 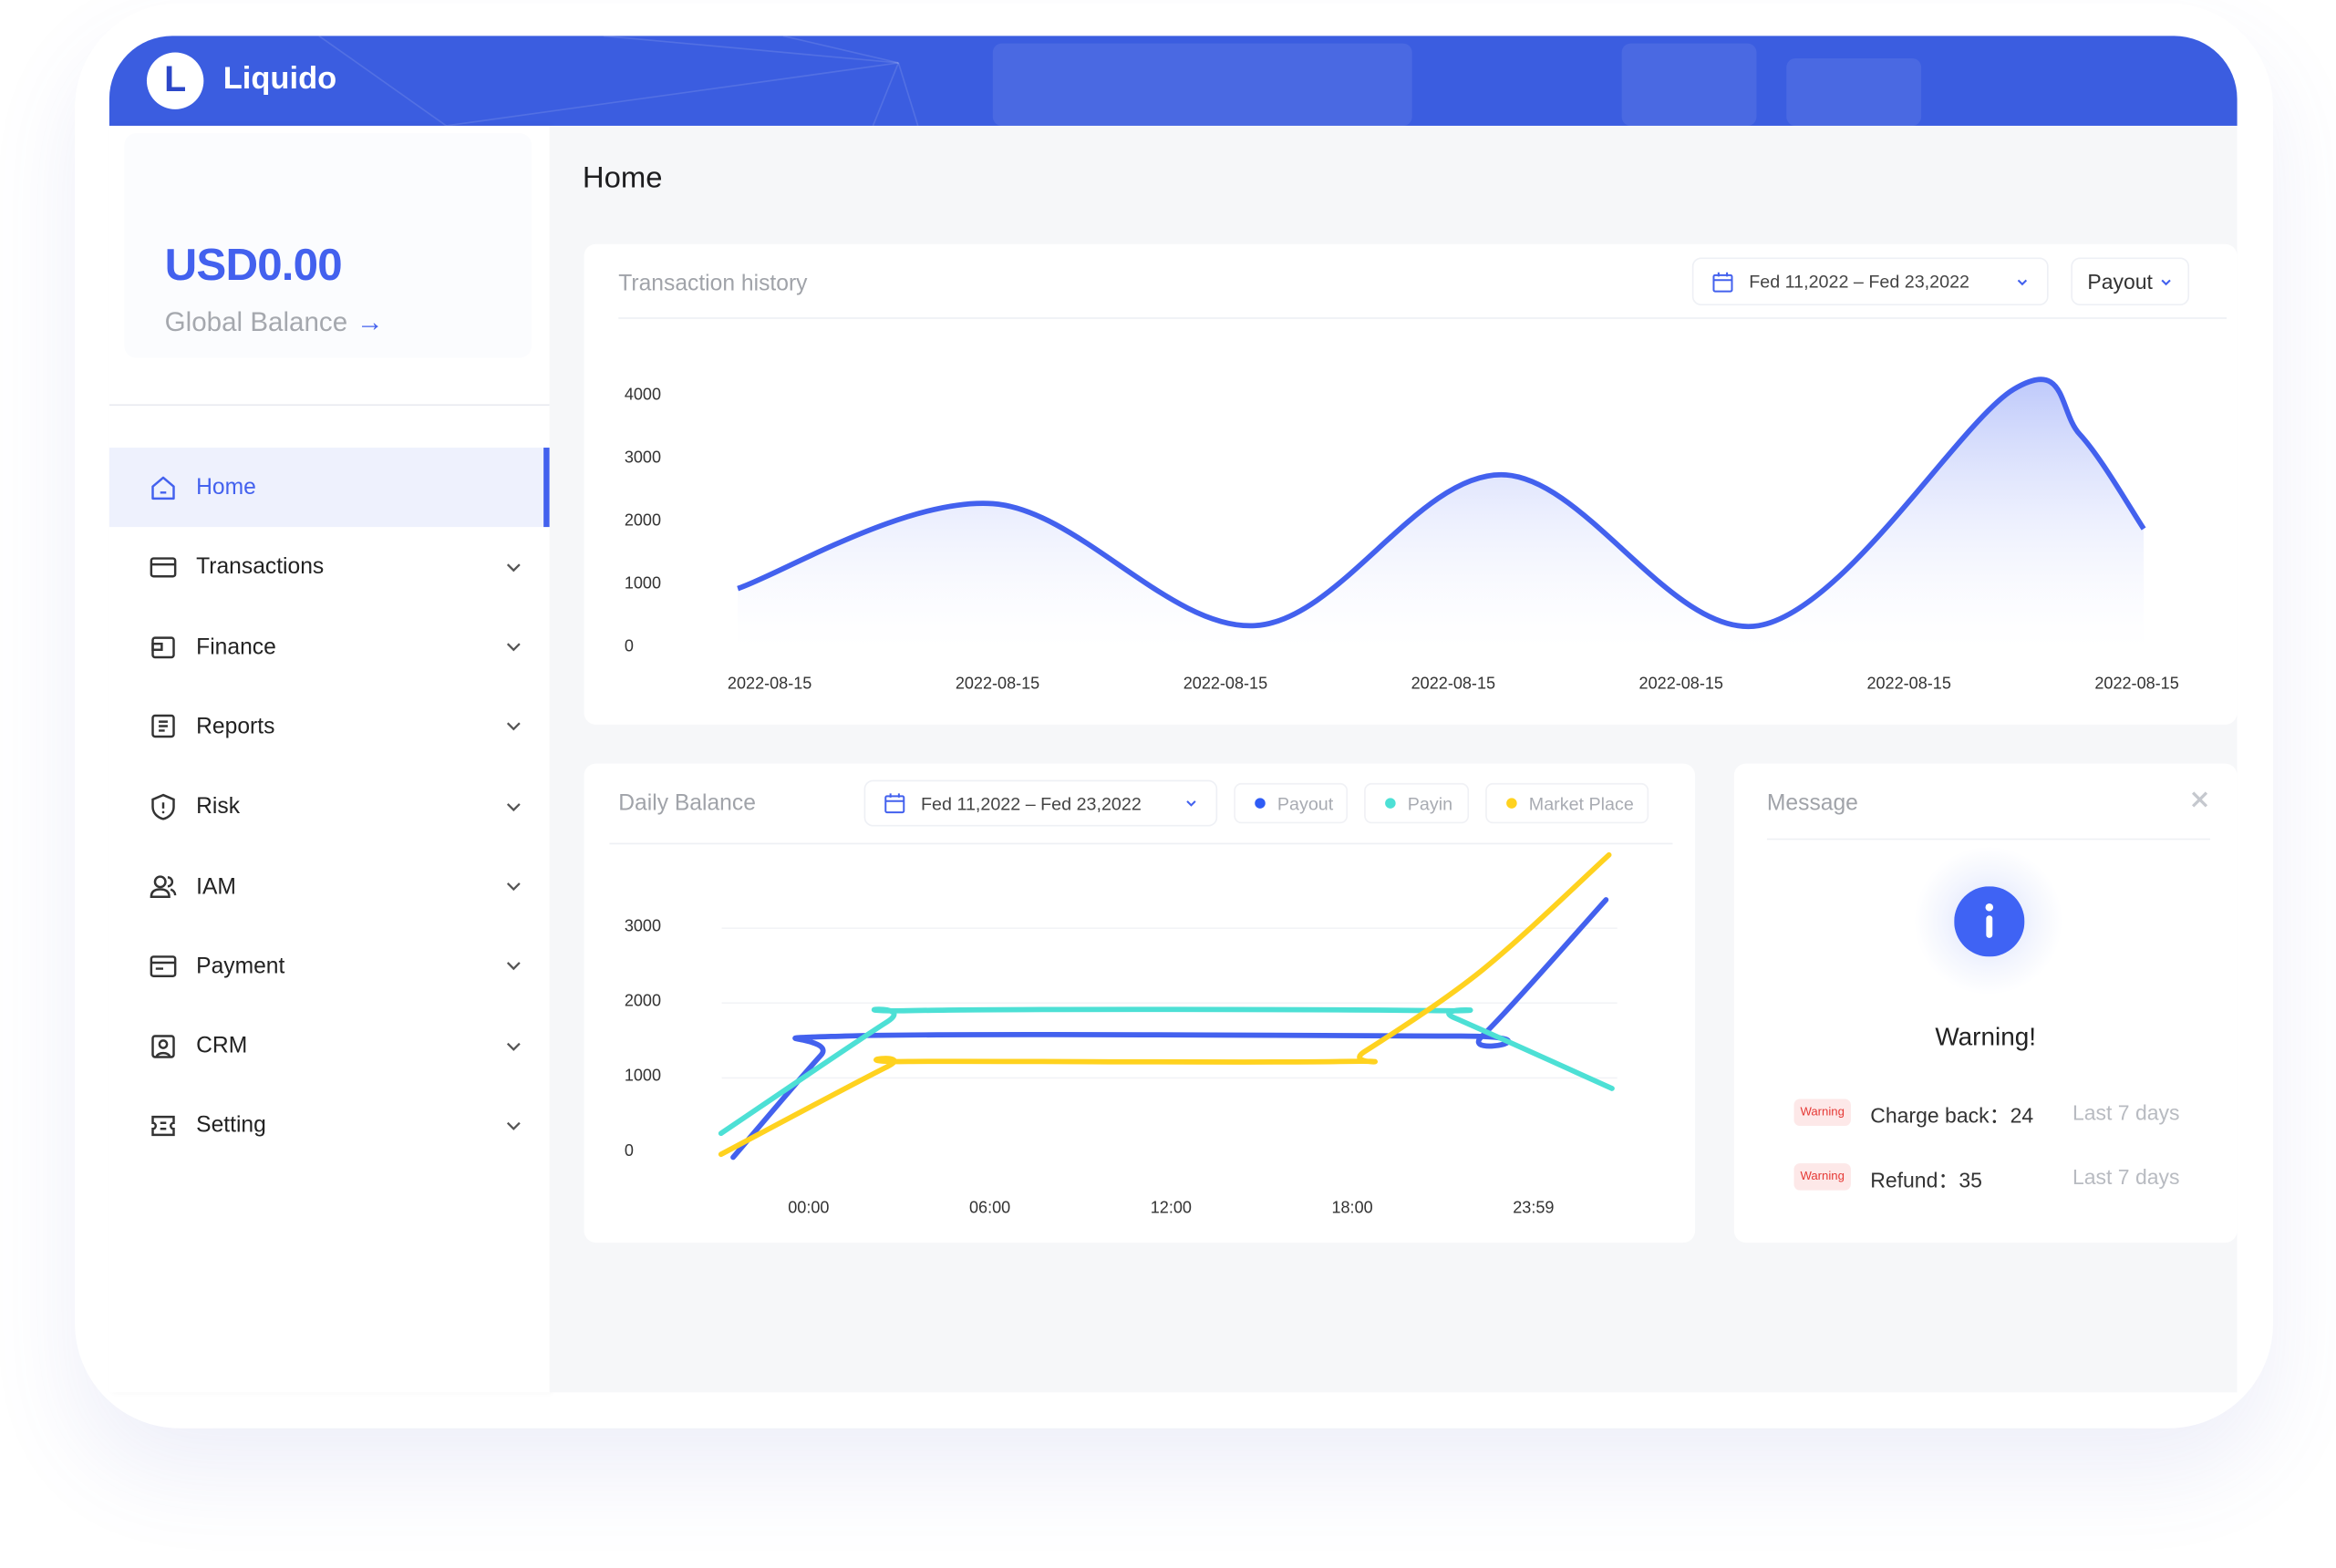 What do you see at coordinates (329, 405) in the screenshot?
I see `sidebar-divider` at bounding box center [329, 405].